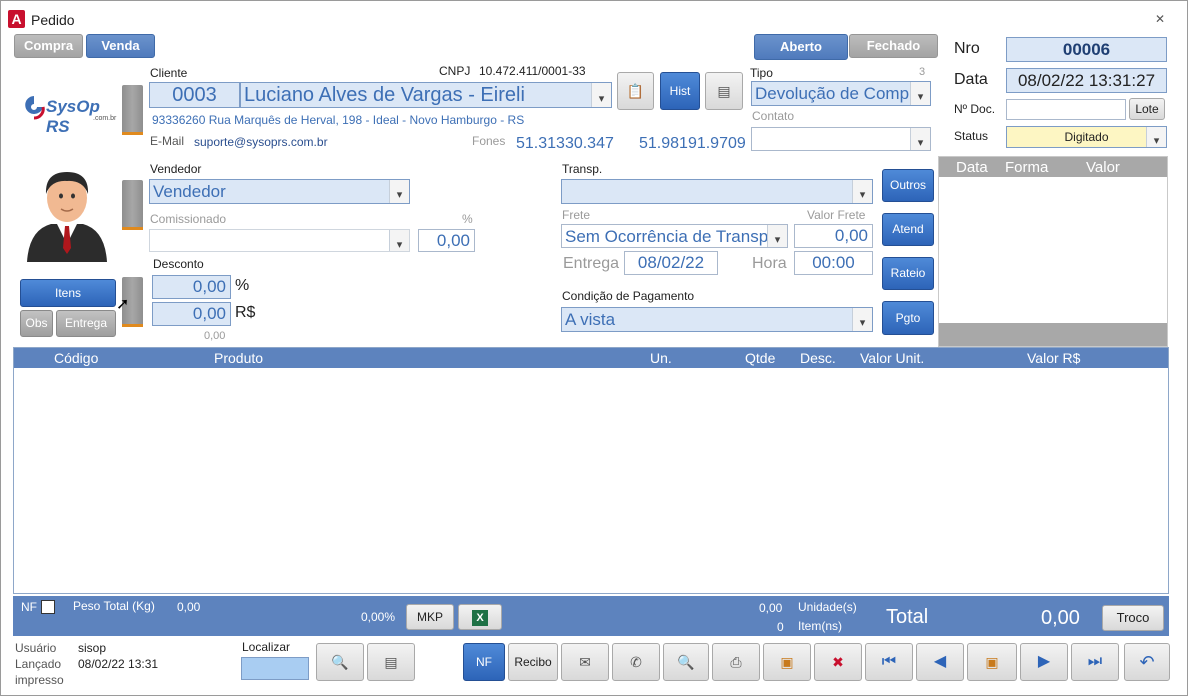  I want to click on localizar-input, so click(275, 668).